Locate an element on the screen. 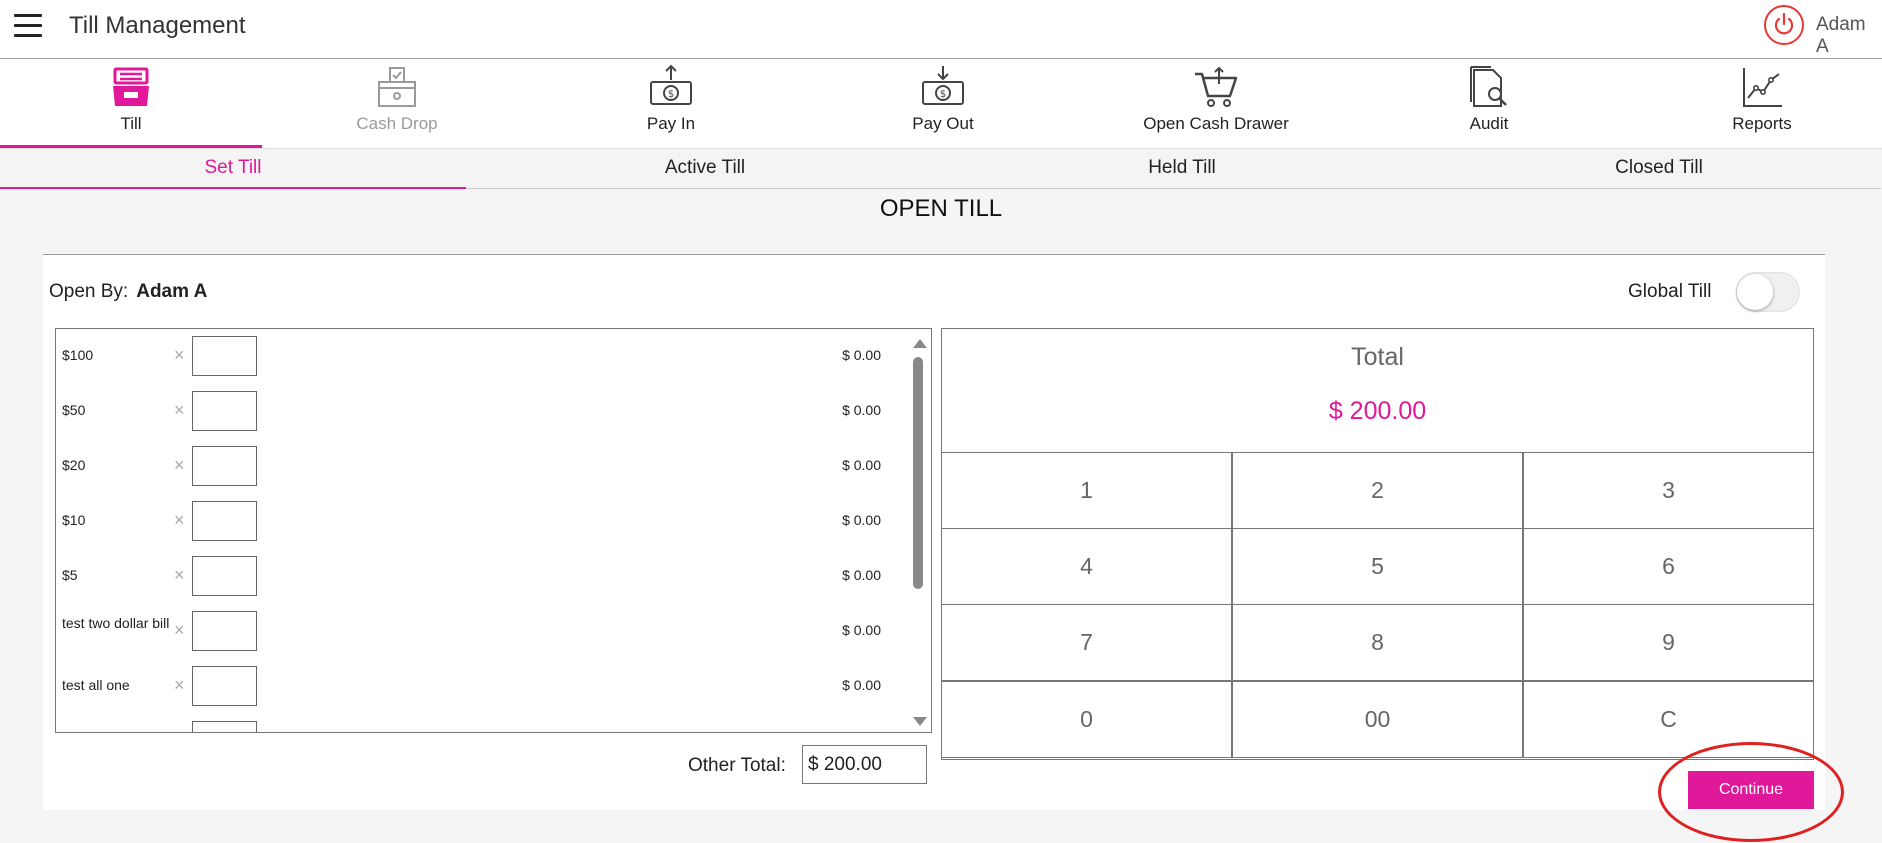 Image resolution: width=1882 pixels, height=843 pixels. total-label: Total is located at coordinates (1377, 357).